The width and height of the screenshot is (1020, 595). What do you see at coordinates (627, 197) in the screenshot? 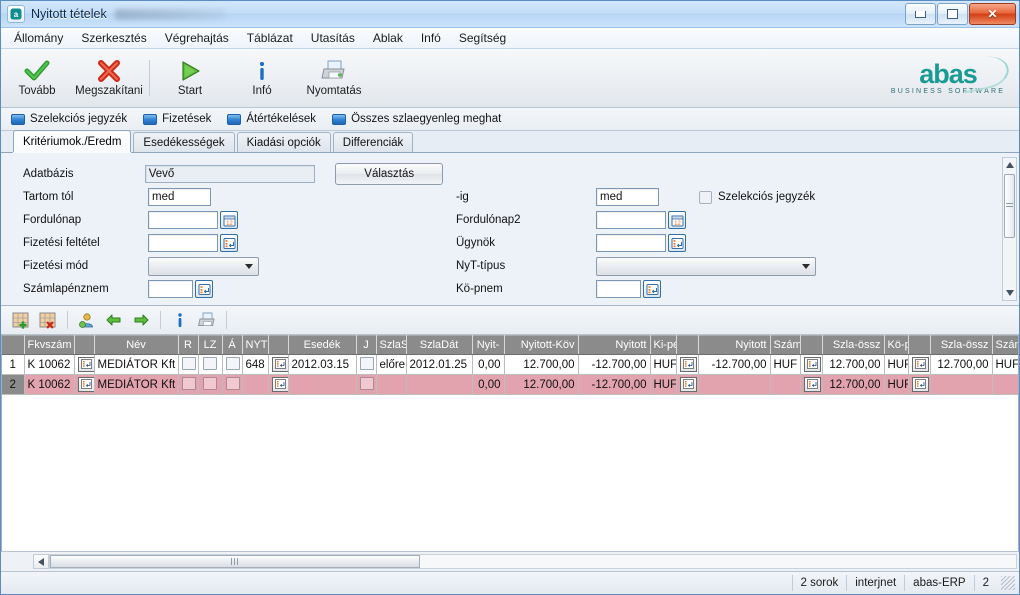
I see `ig-input: med` at bounding box center [627, 197].